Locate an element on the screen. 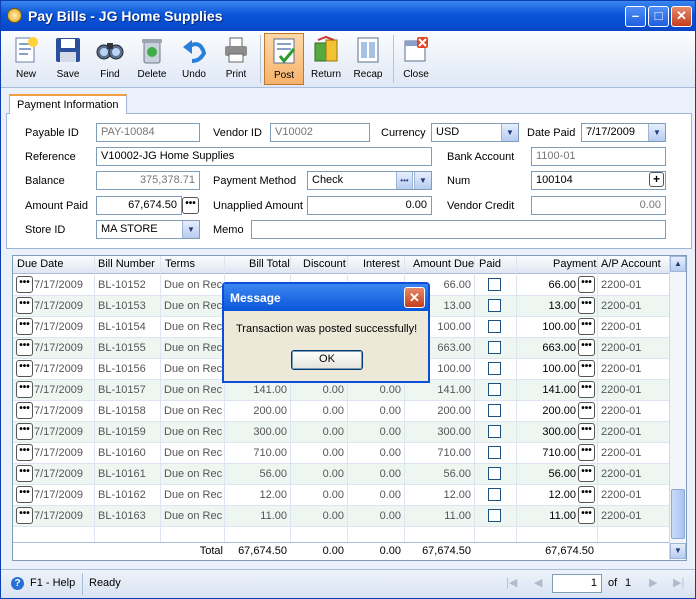  new-button: New is located at coordinates (26, 59).